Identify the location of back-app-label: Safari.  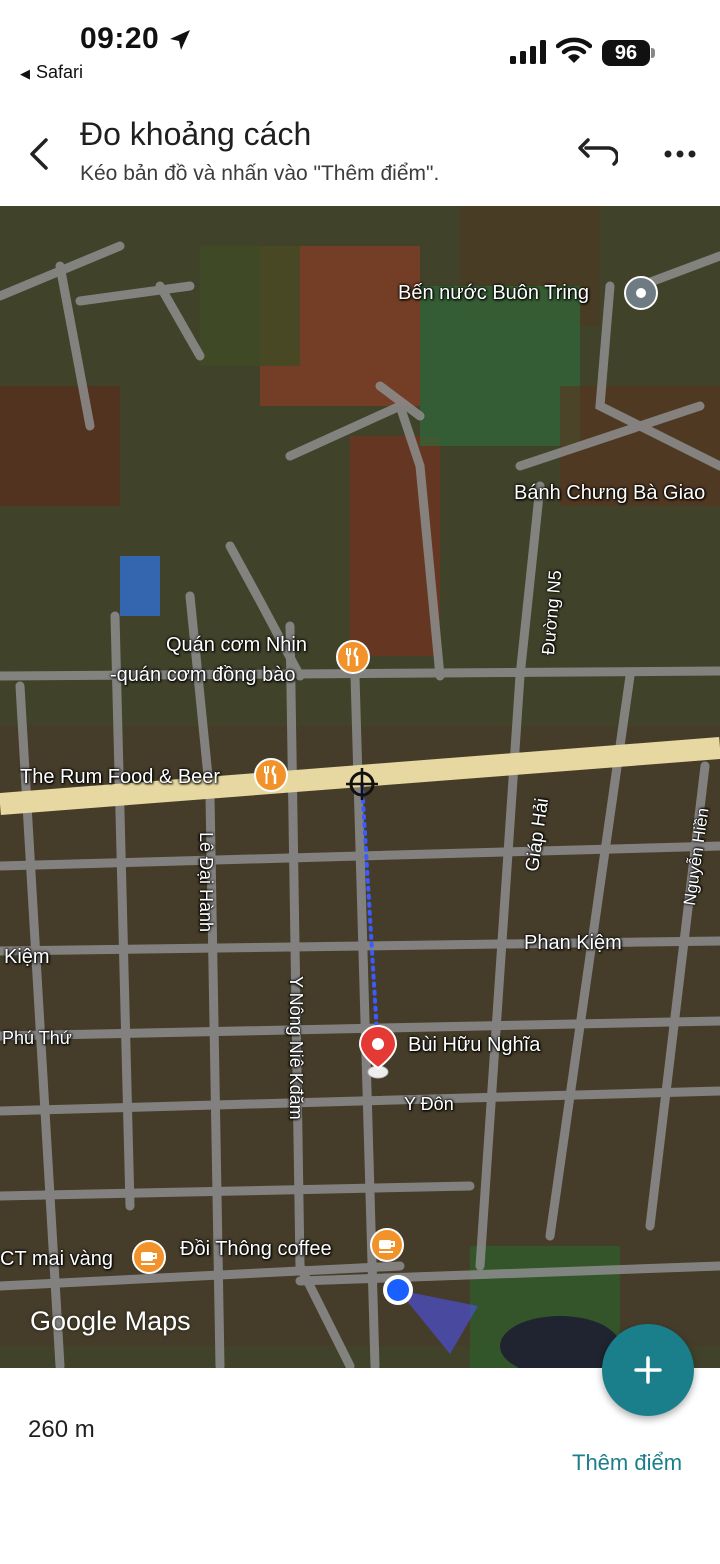
(60, 72).